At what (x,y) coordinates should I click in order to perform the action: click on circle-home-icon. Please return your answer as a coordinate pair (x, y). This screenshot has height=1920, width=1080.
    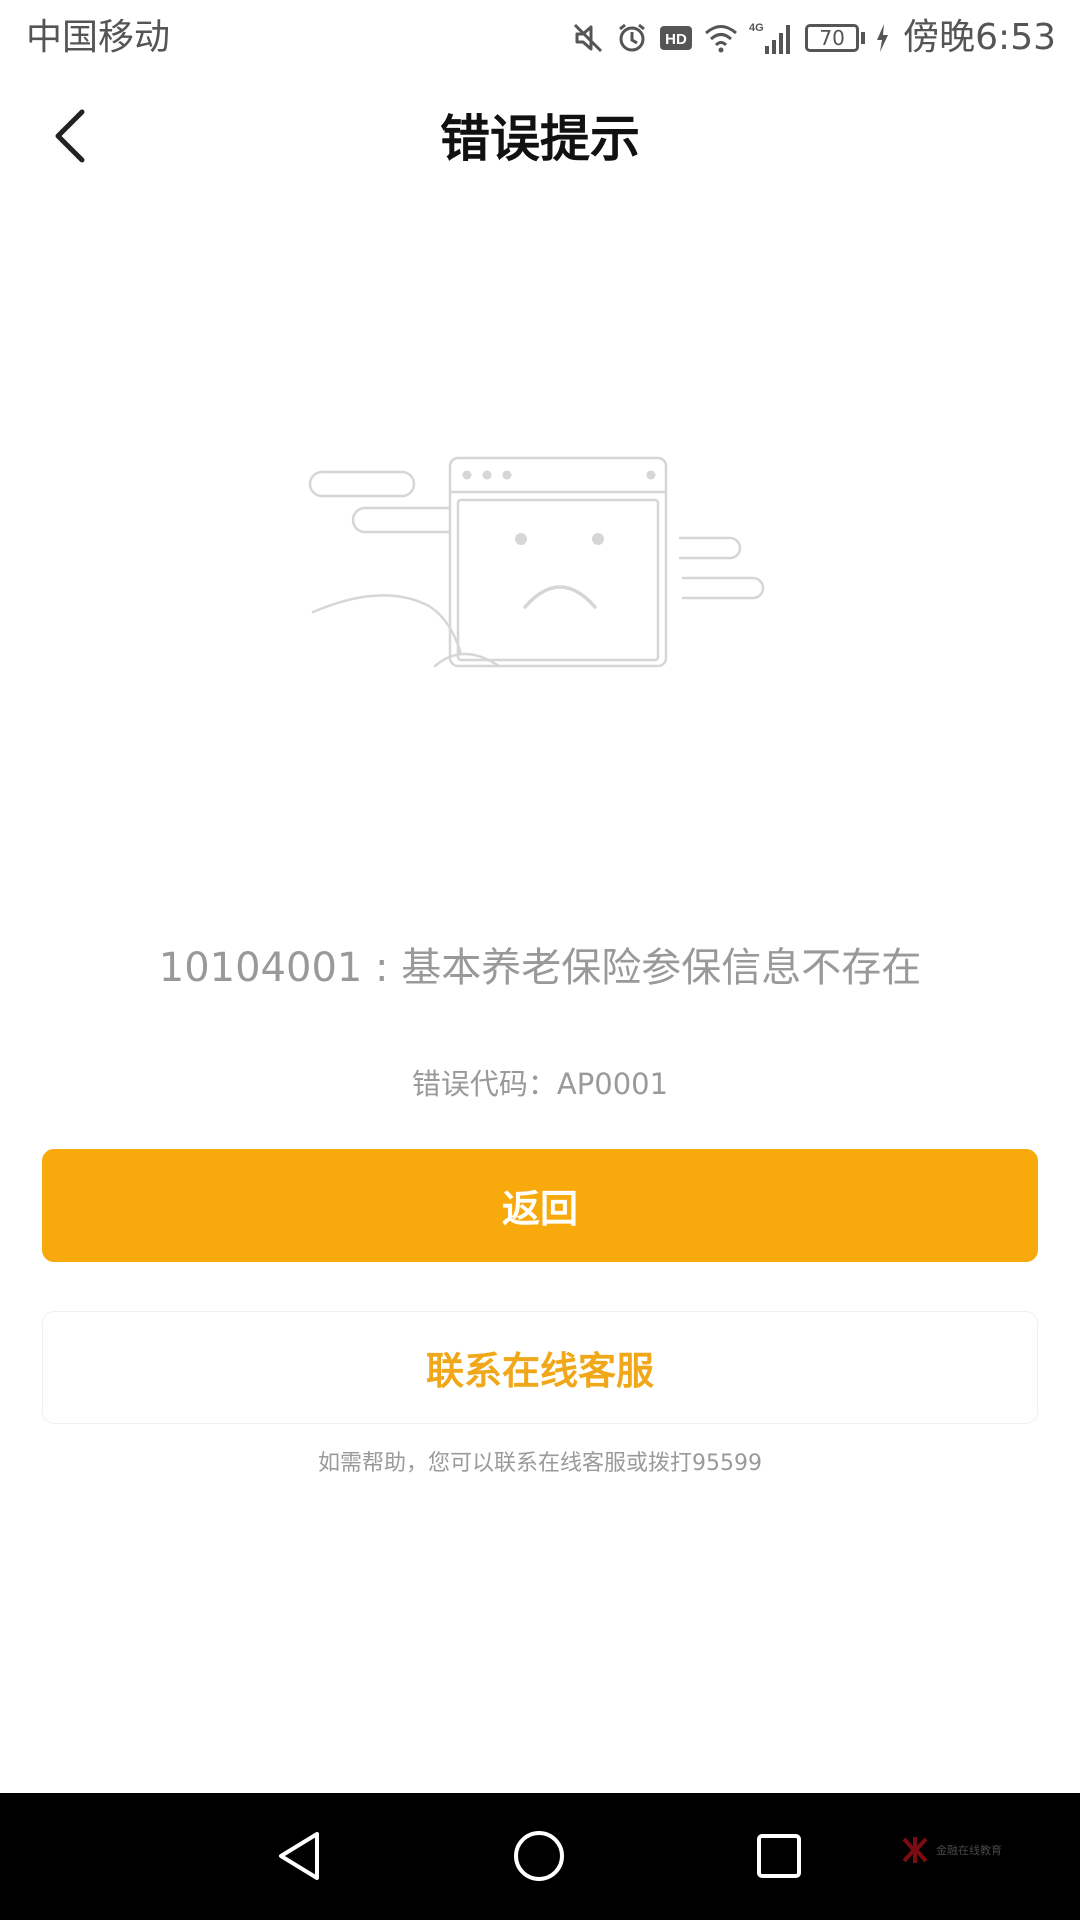
    Looking at the image, I should click on (539, 1856).